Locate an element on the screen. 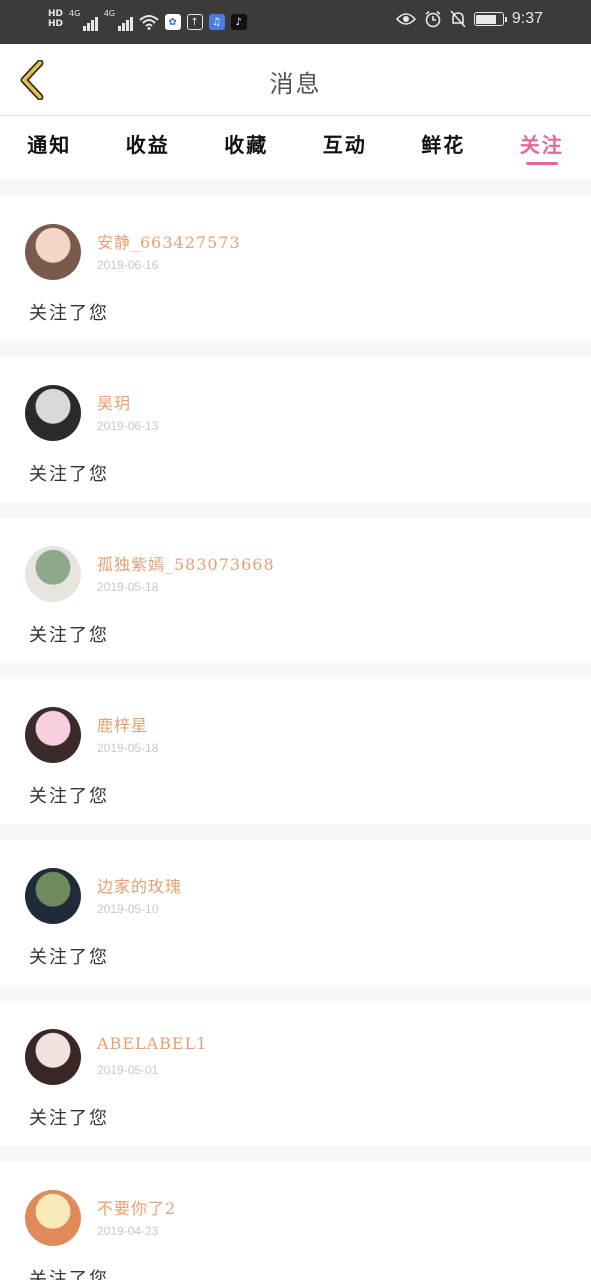 This screenshot has height=1280, width=591. tab-favorites: 收藏 is located at coordinates (246, 148).